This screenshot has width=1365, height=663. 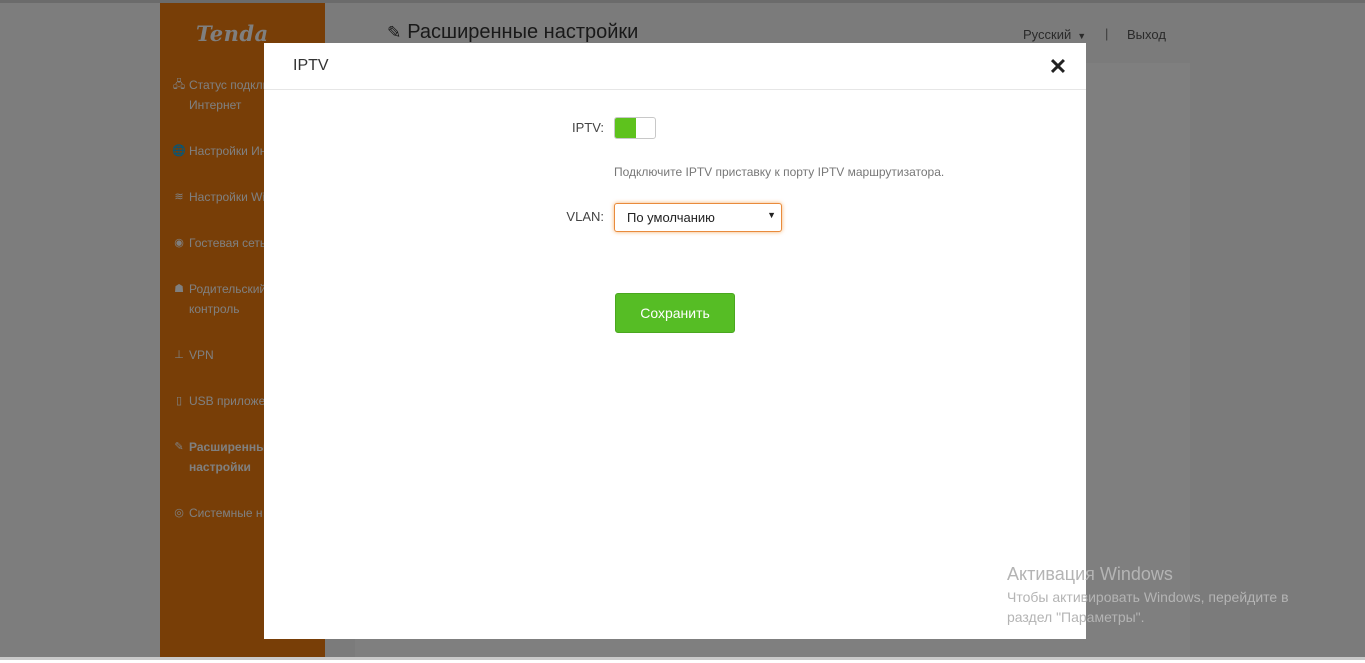 I want to click on dialog-title: IPTV, so click(x=311, y=65).